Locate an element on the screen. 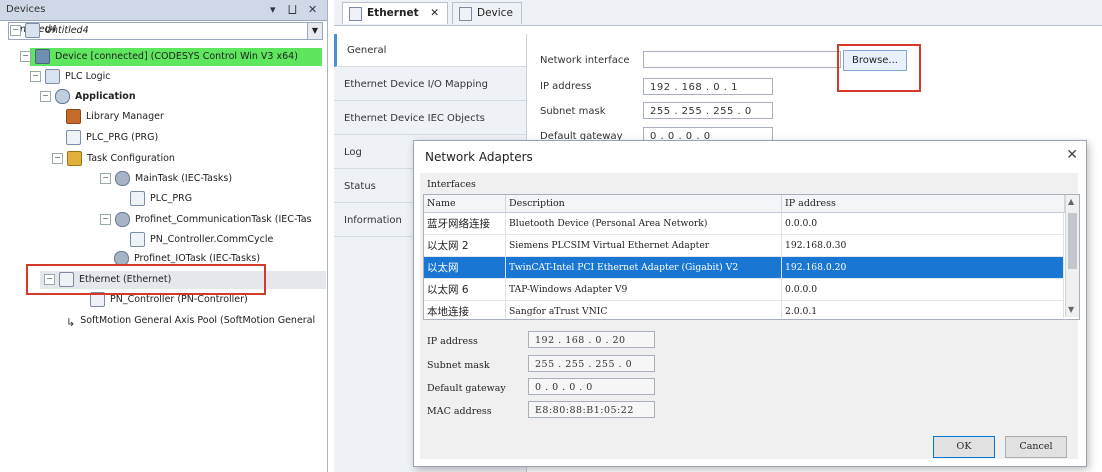 The image size is (1102, 472). dialog-subnet-field: 255 . 255 . 255 . 0 is located at coordinates (591, 363).